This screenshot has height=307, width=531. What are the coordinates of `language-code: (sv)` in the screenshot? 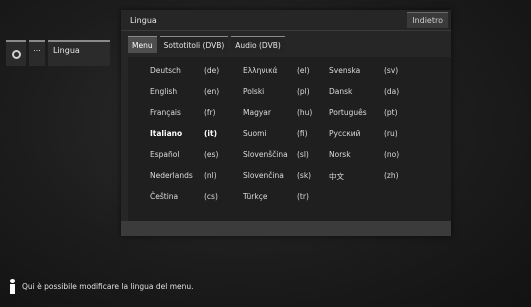 It's located at (391, 70).